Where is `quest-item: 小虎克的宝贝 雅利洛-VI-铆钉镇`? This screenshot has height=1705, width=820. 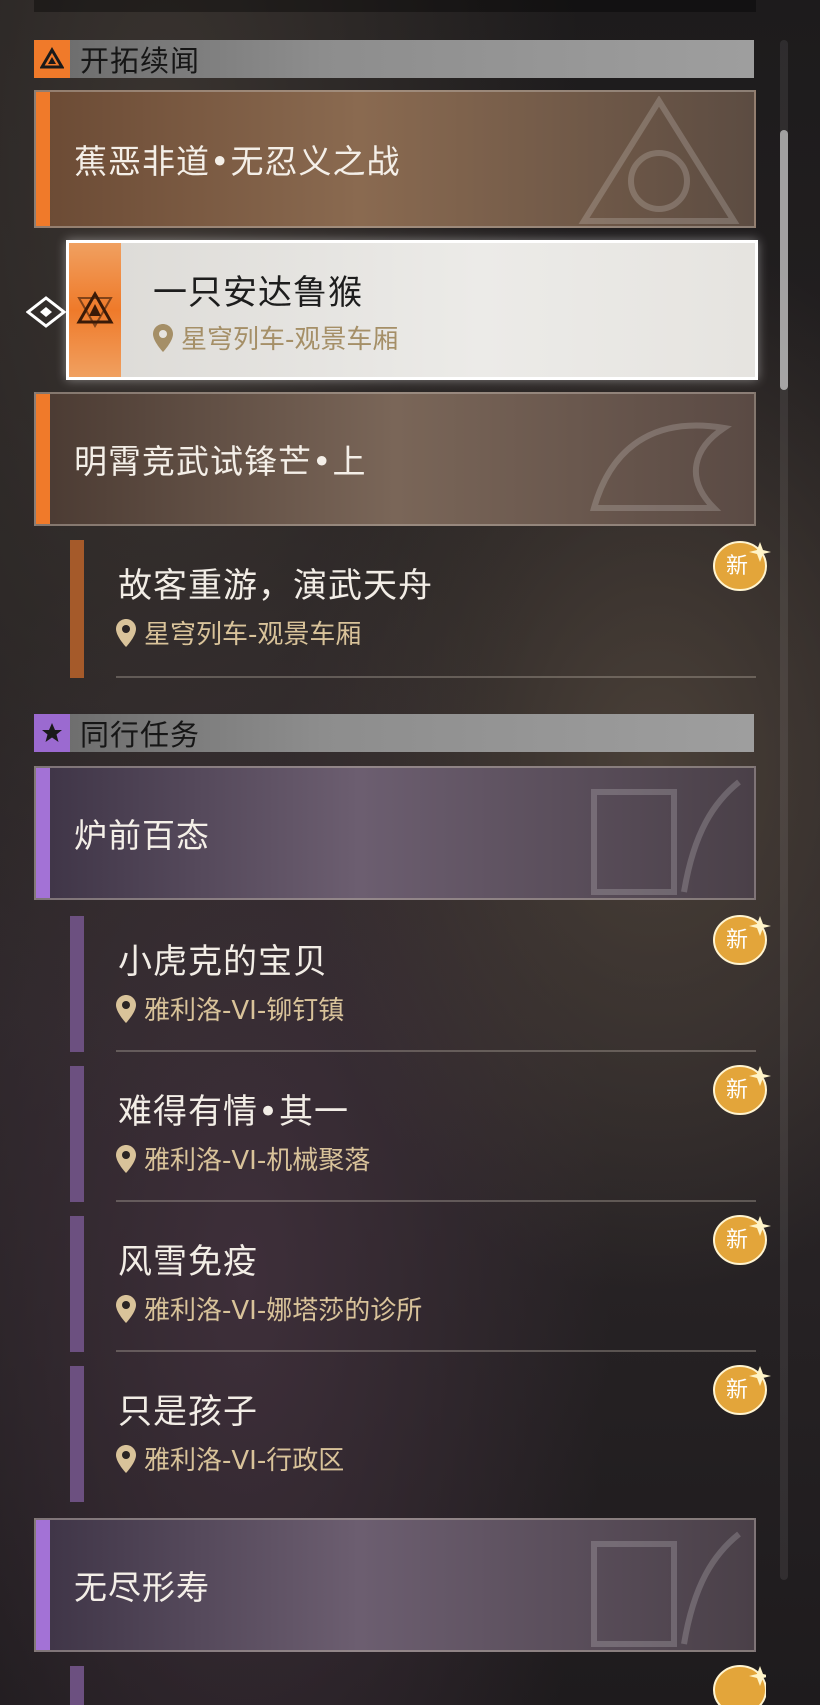 quest-item: 小虎克的宝贝 雅利洛-VI-铆钉镇 is located at coordinates (413, 984).